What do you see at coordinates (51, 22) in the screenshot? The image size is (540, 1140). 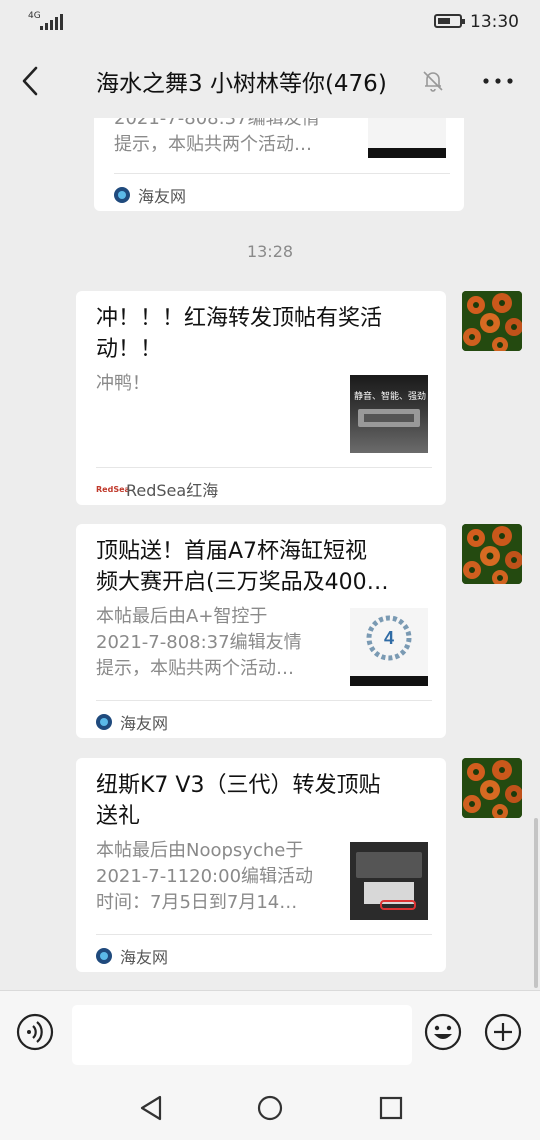 I see `signal-icon` at bounding box center [51, 22].